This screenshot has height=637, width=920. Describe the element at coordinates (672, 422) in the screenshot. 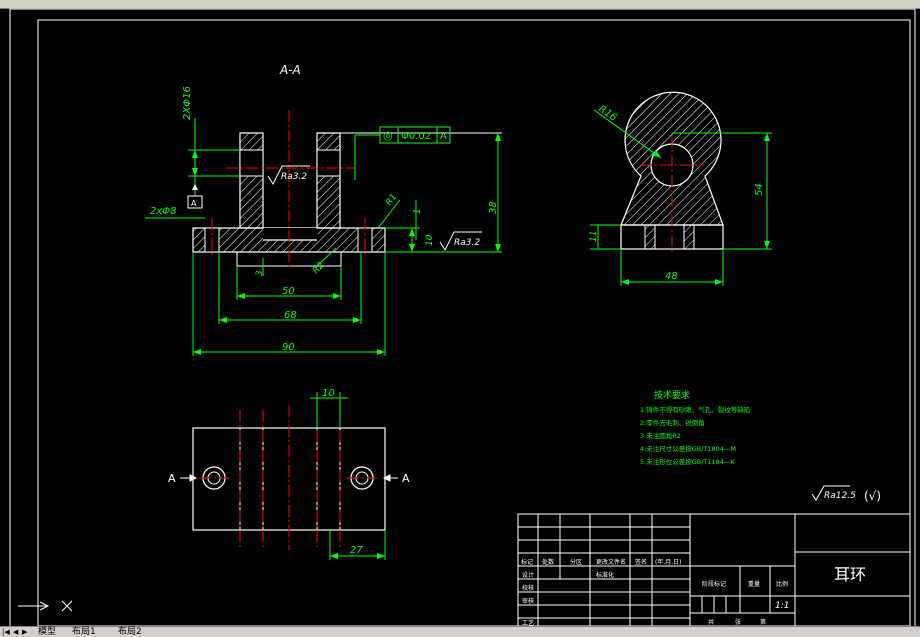

I see `tech-note-line: 2.零件去毛刺、锐倒角` at that location.